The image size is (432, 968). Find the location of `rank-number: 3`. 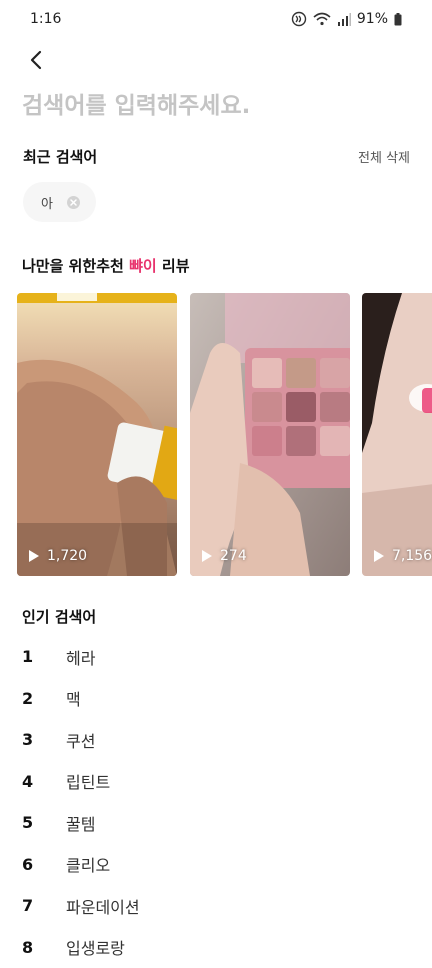

rank-number: 3 is located at coordinates (44, 739).